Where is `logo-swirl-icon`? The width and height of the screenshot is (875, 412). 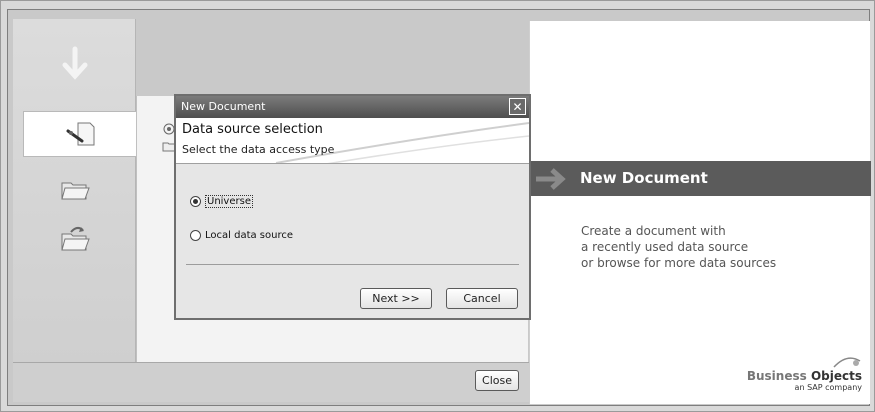
logo-swirl-icon is located at coordinates (847, 362).